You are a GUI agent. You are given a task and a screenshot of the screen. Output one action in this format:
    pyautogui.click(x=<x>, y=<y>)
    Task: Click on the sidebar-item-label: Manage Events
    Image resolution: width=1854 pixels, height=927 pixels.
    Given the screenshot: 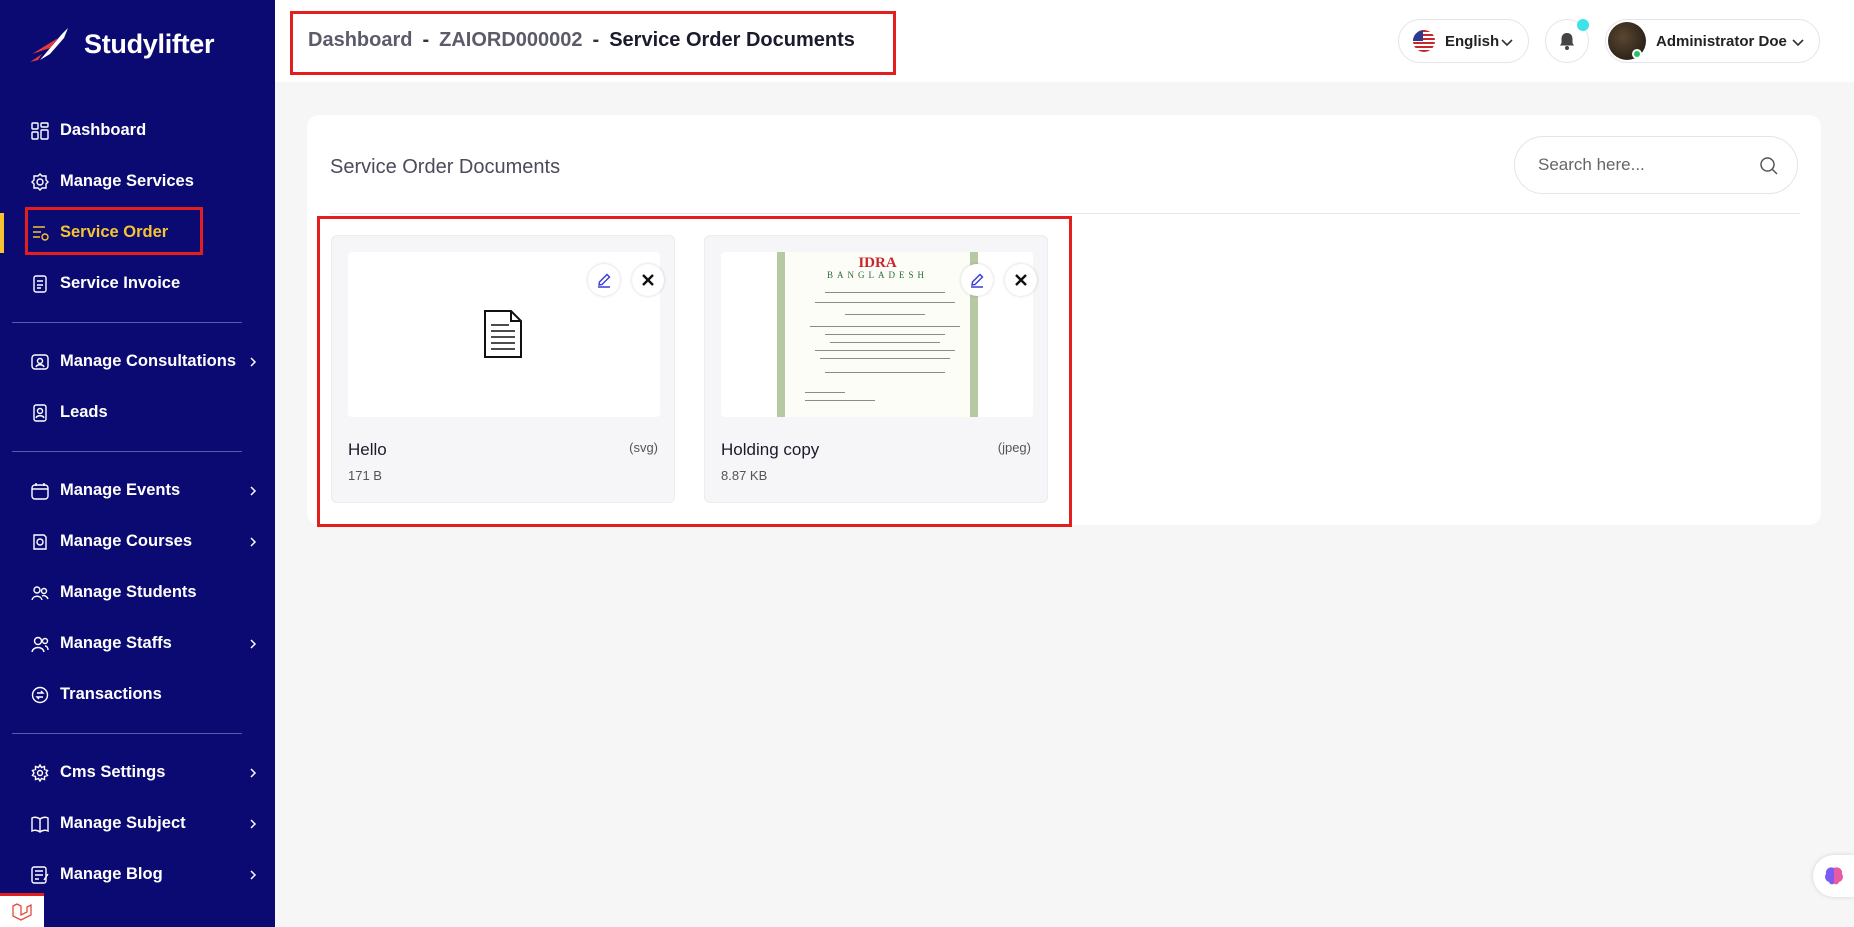 What is the action you would take?
    pyautogui.click(x=120, y=490)
    